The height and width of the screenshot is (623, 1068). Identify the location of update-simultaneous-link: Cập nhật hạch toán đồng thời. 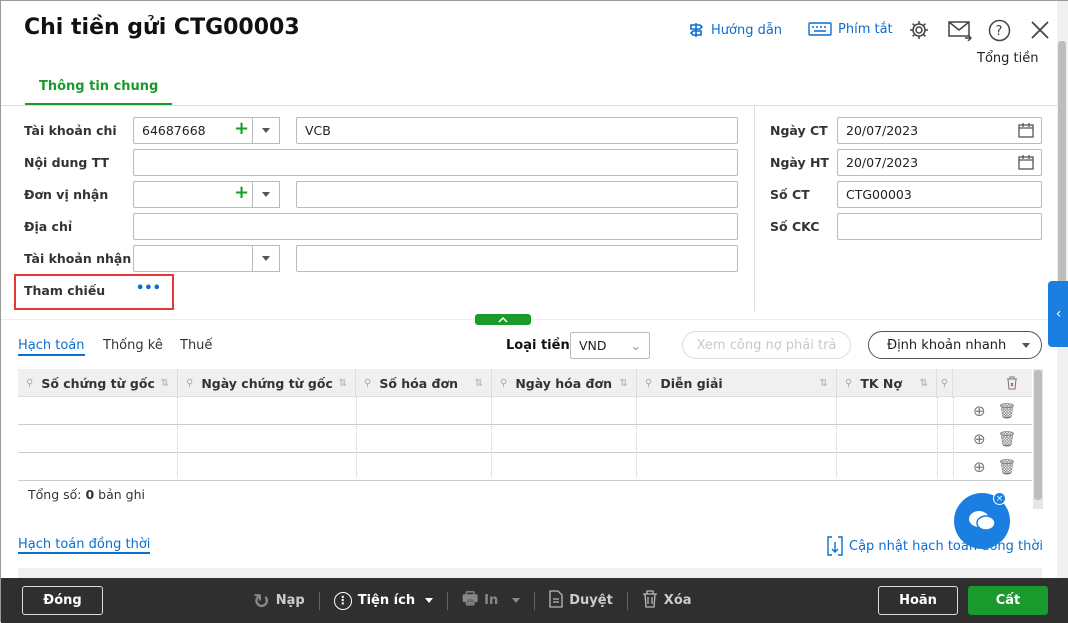
(935, 546).